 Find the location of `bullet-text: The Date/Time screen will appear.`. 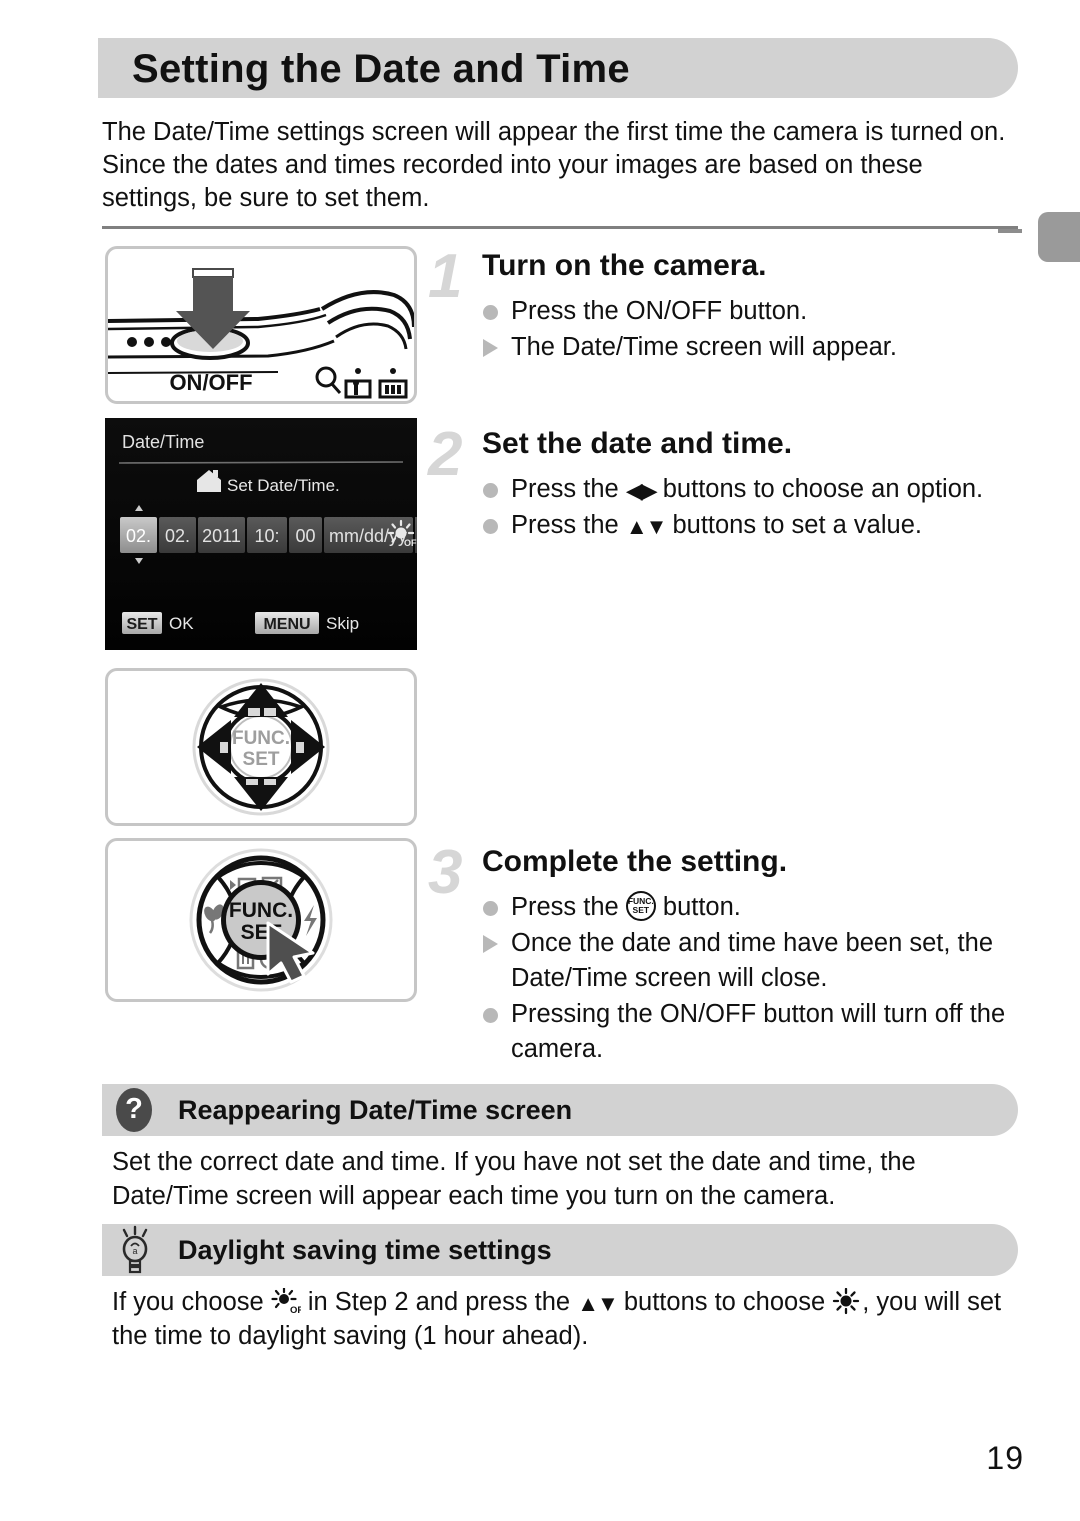

bullet-text: The Date/Time screen will appear. is located at coordinates (704, 347).